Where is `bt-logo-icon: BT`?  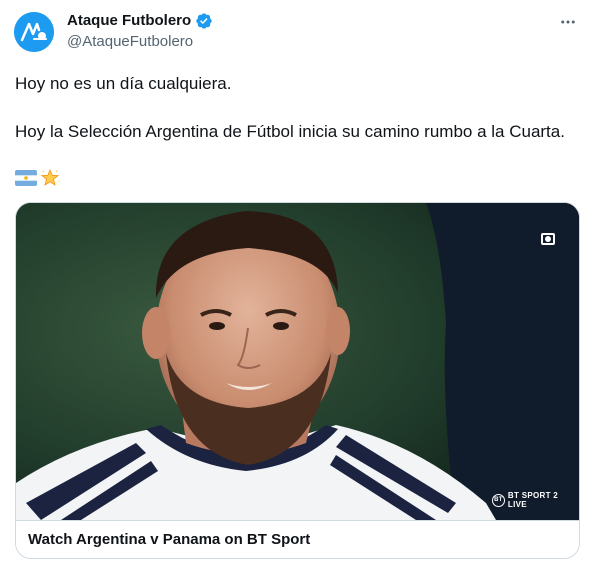
bt-logo-icon: BT is located at coordinates (498, 500).